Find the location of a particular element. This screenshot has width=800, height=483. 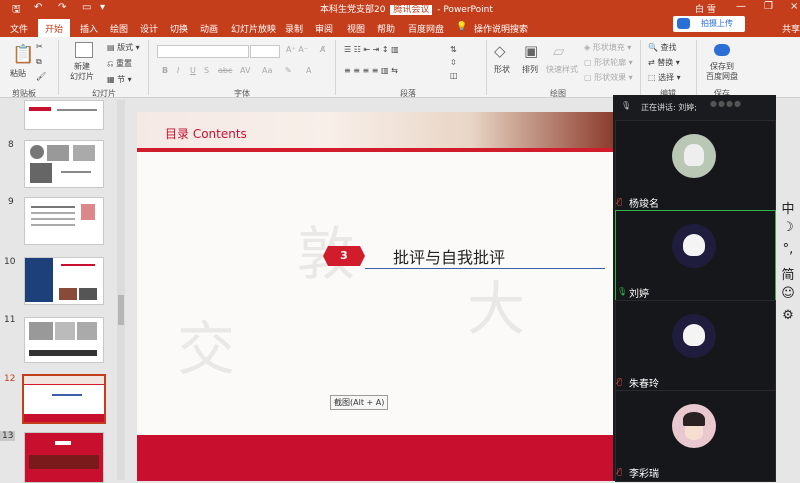

format-painter-icon: 🖌 is located at coordinates (41, 76).